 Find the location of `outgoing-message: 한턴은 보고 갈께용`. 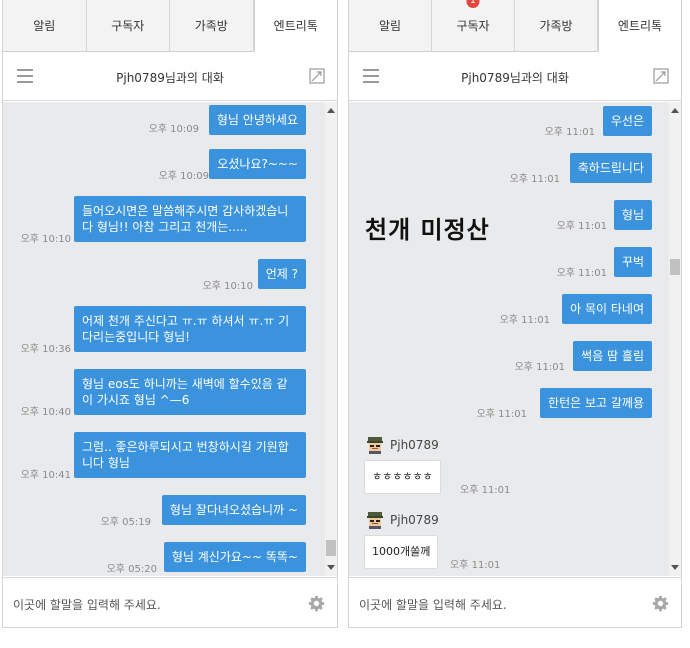

outgoing-message: 한턴은 보고 갈께용 is located at coordinates (596, 403).